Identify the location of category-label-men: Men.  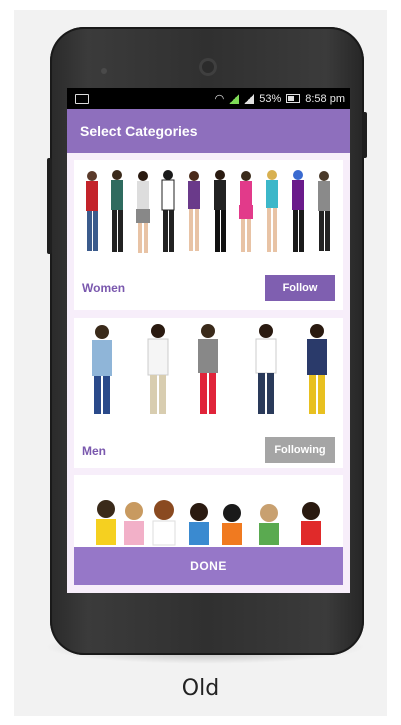
(94, 451).